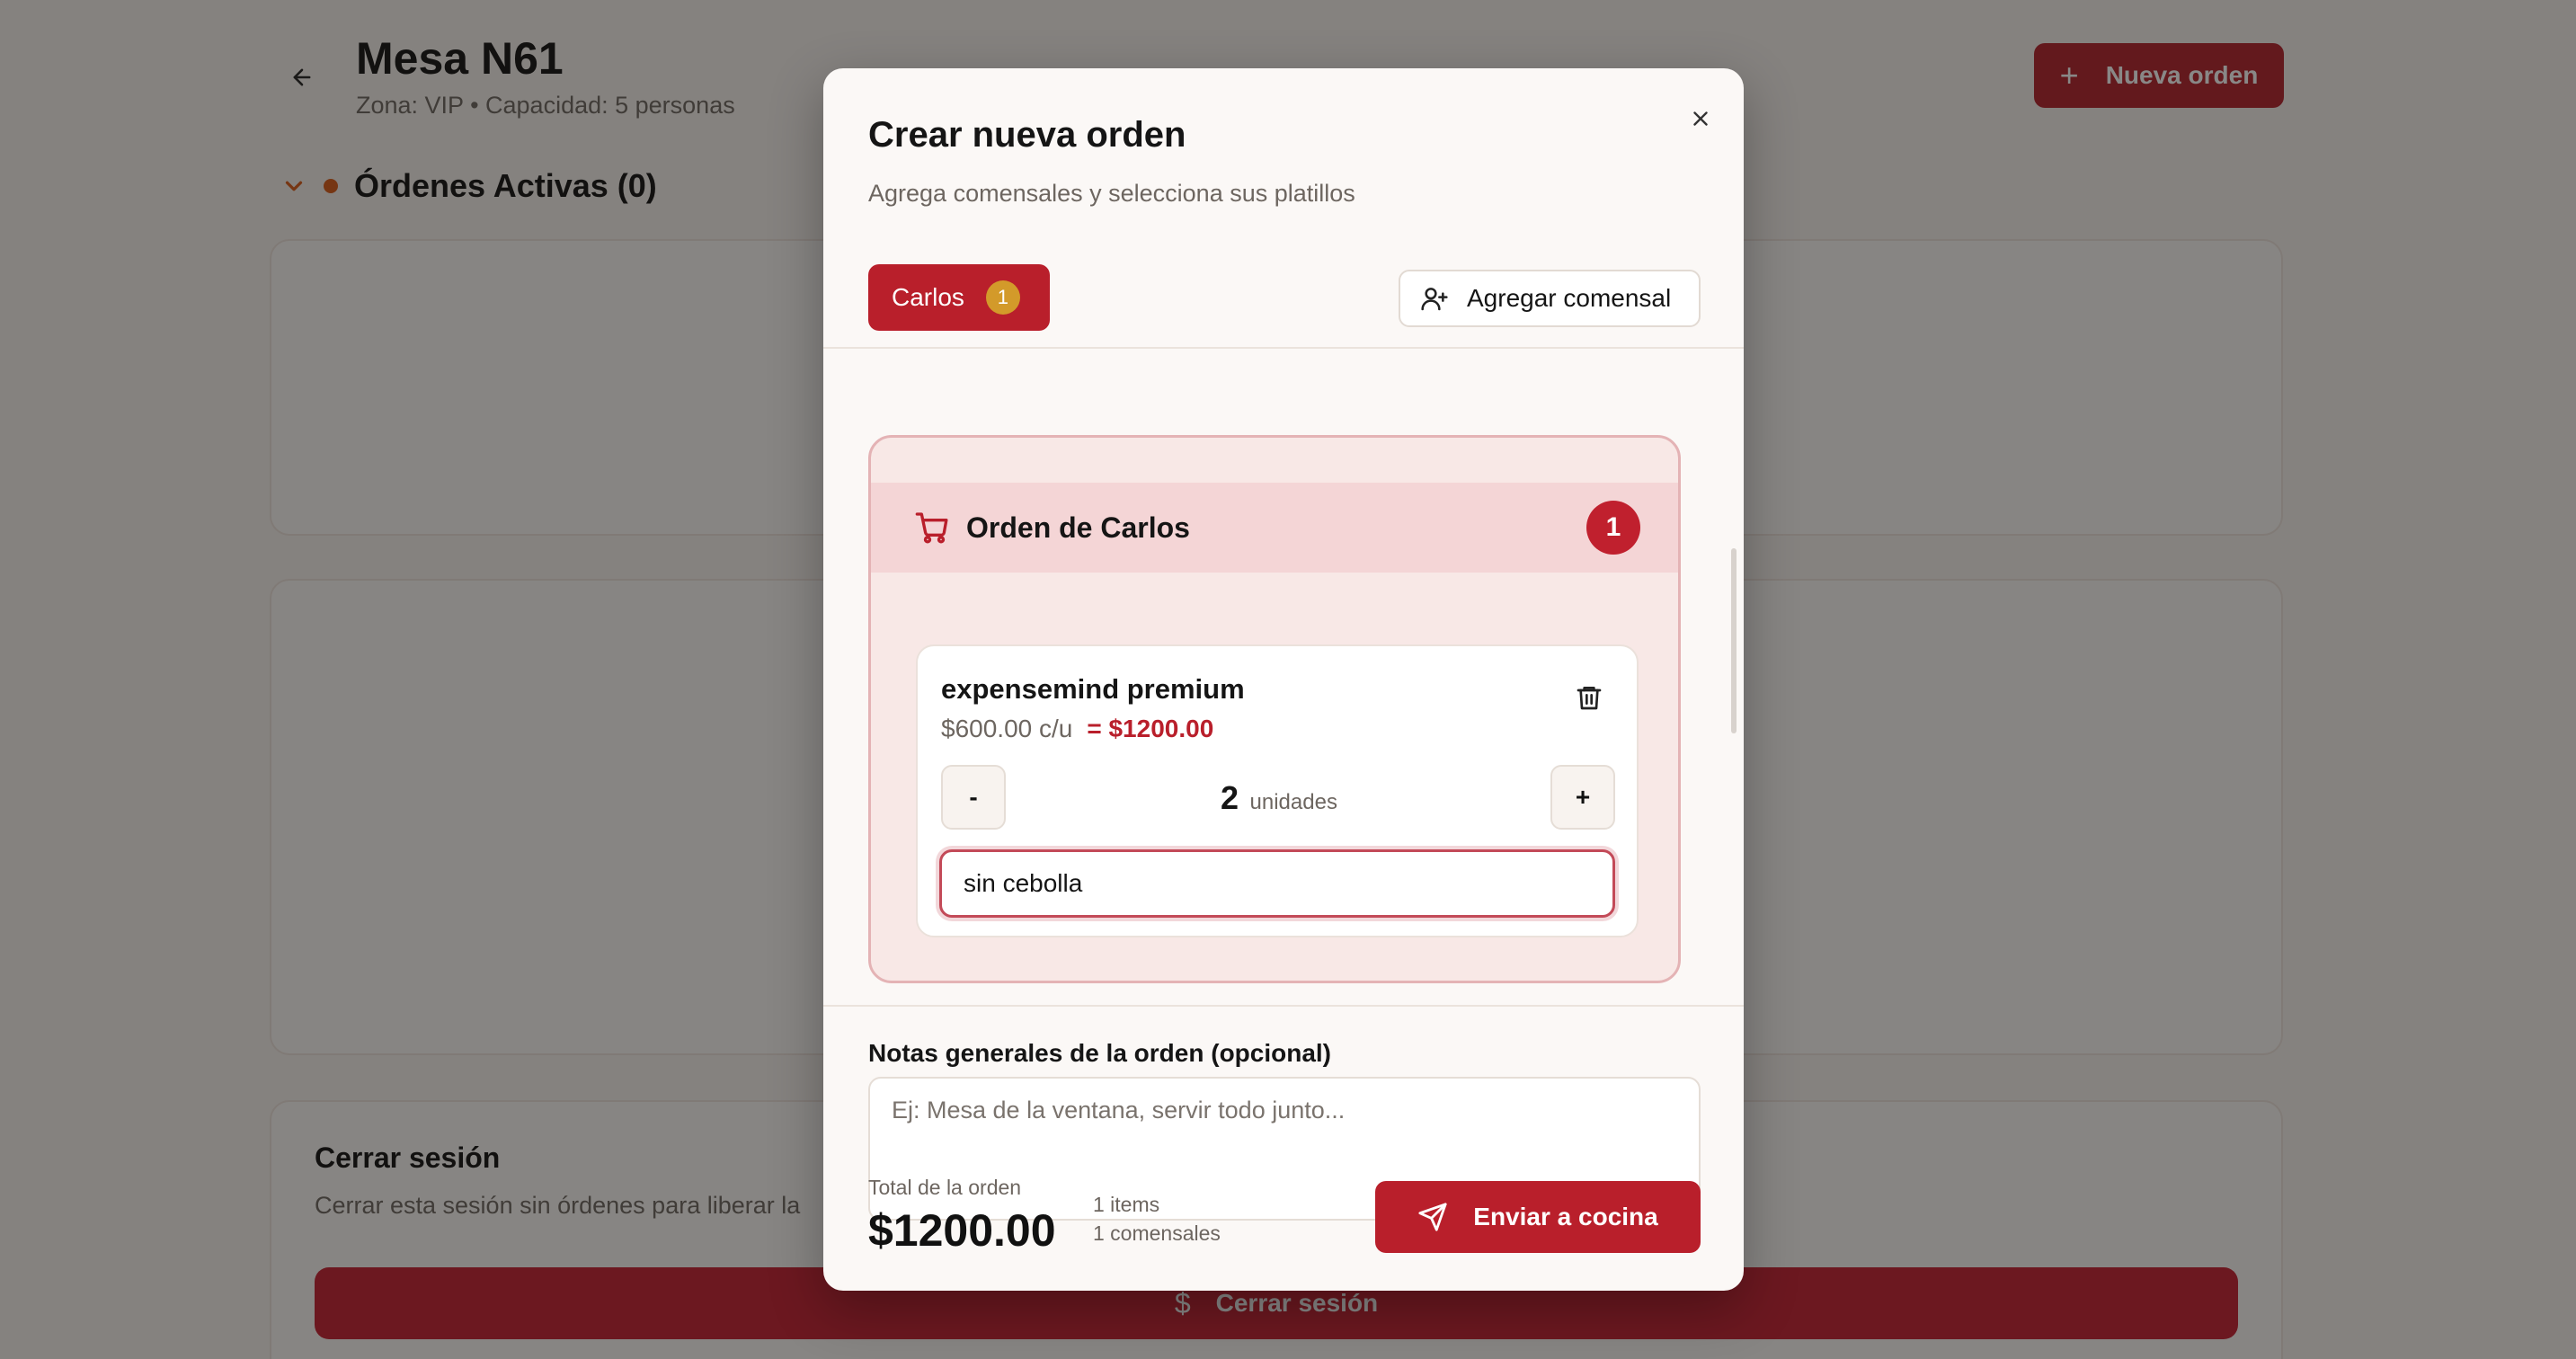 Image resolution: width=2576 pixels, height=1359 pixels. I want to click on diner-tab-carlos: Carlos 1, so click(959, 297).